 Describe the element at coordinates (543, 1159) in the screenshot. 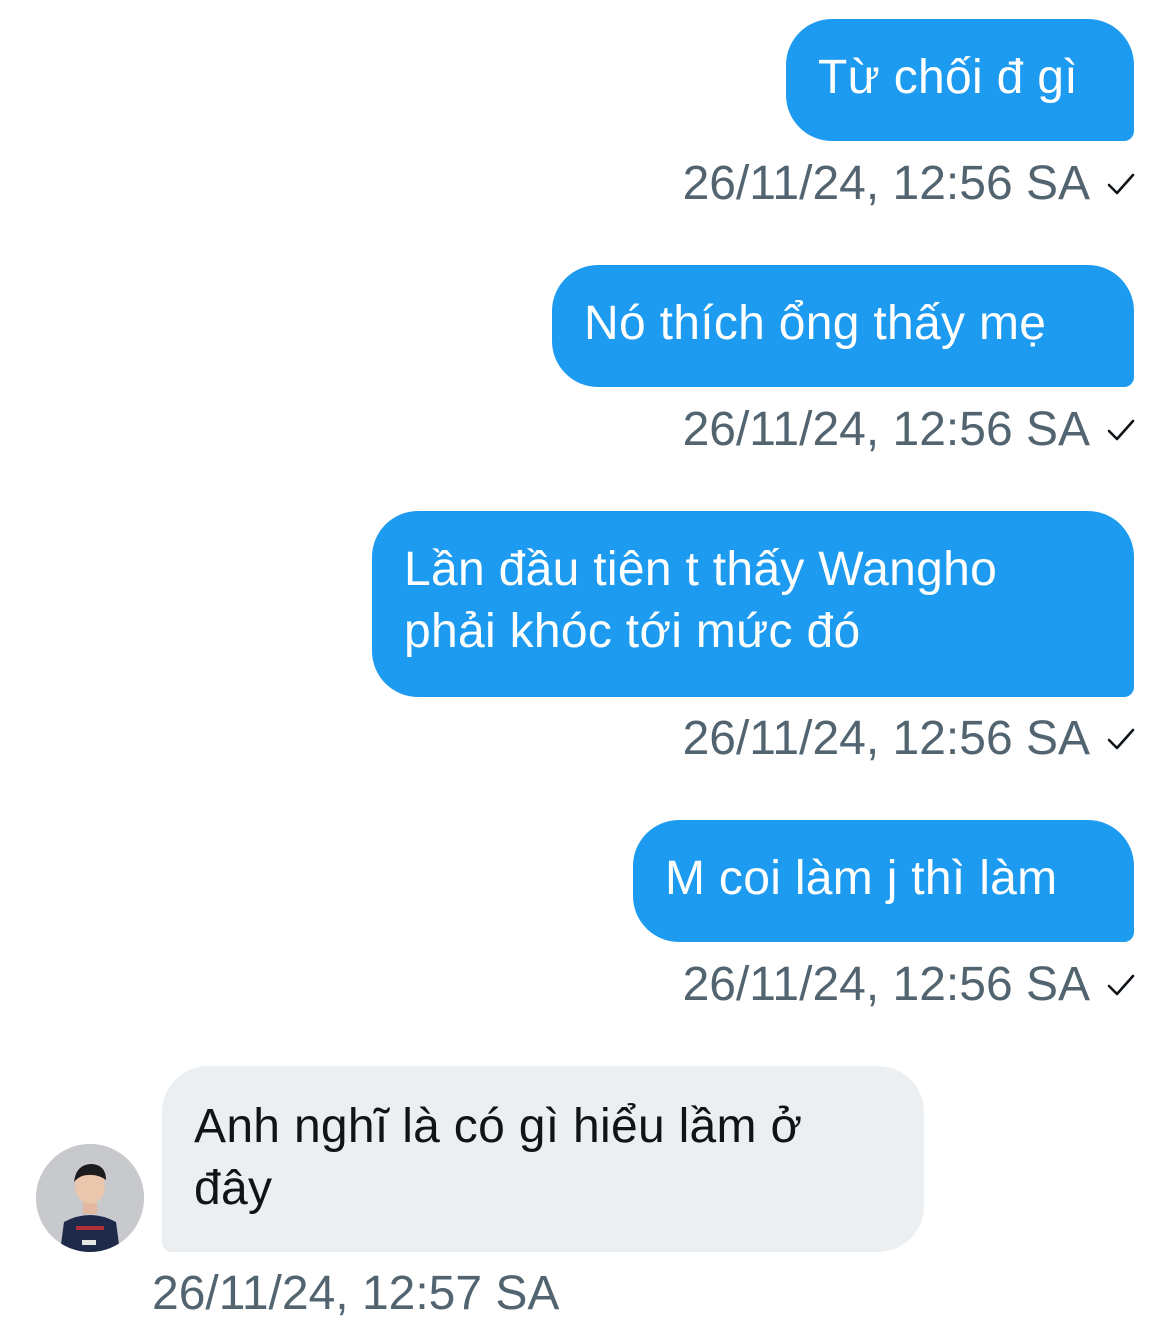

I see `message-bubble-incoming: Anh nghĩ là có gì hiểu lầm ở đây` at that location.